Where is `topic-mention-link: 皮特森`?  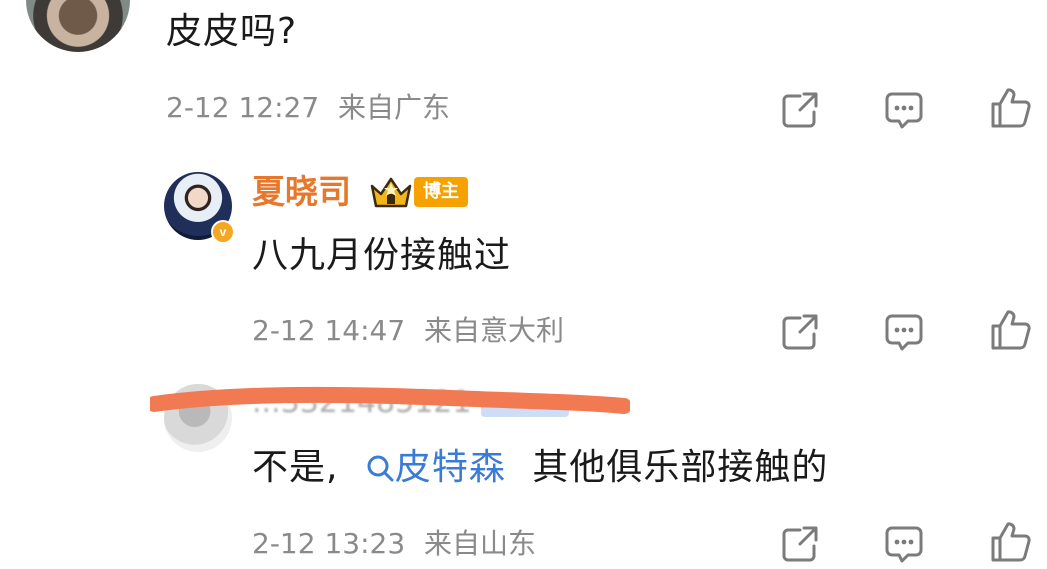 topic-mention-link: 皮特森 is located at coordinates (441, 467).